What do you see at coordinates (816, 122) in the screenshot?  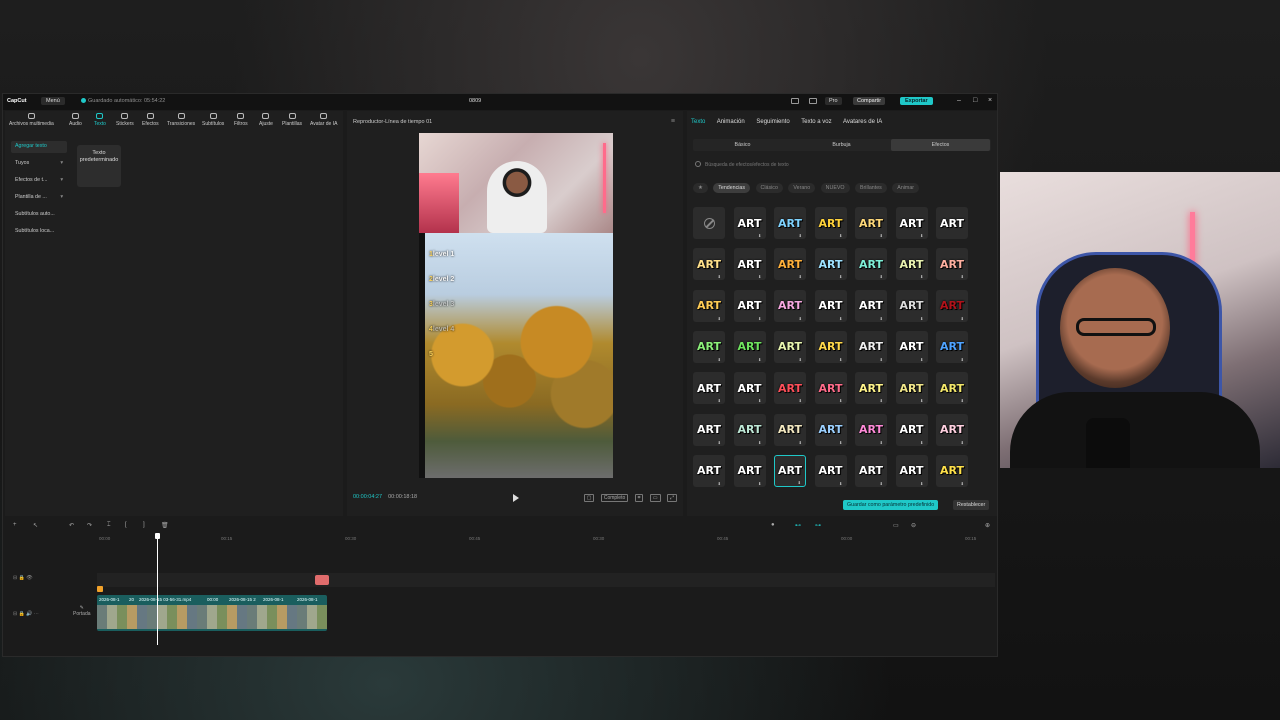 I see `tab-text-to-speech: Texto a voz` at bounding box center [816, 122].